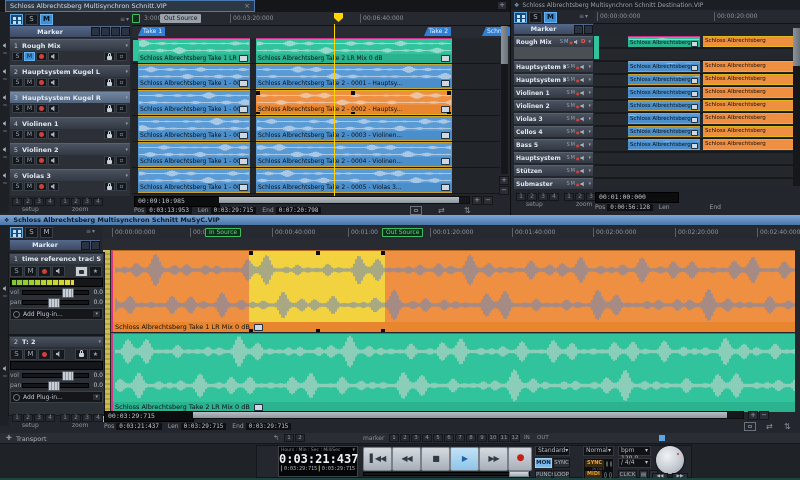  I want to click on record-button: ●, so click(520, 459).